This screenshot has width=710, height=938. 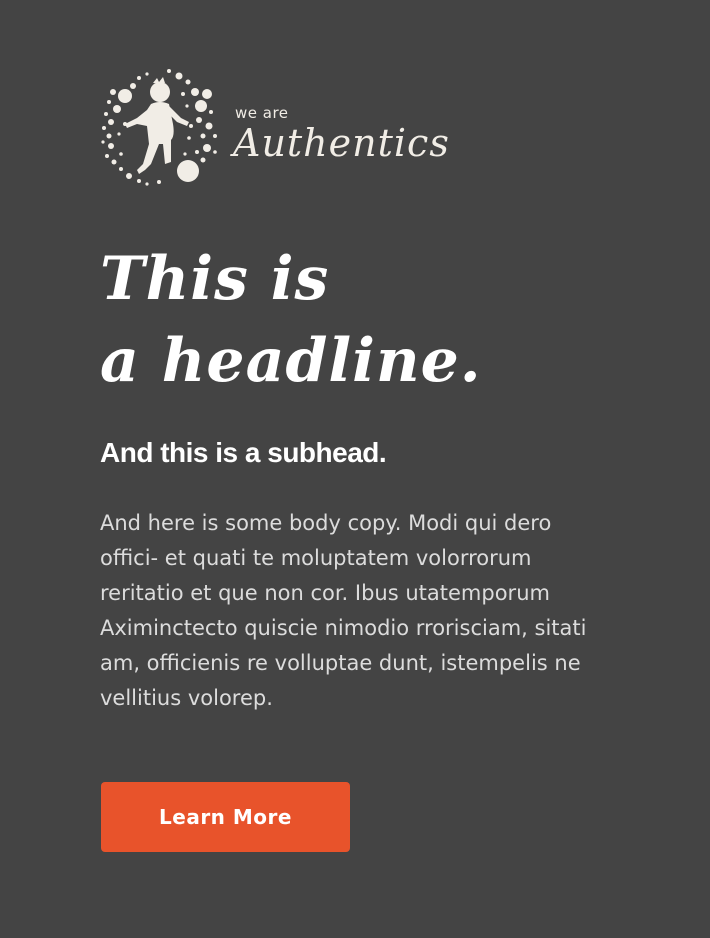 What do you see at coordinates (291, 361) in the screenshot?
I see `headline-line-2: a headline.` at bounding box center [291, 361].